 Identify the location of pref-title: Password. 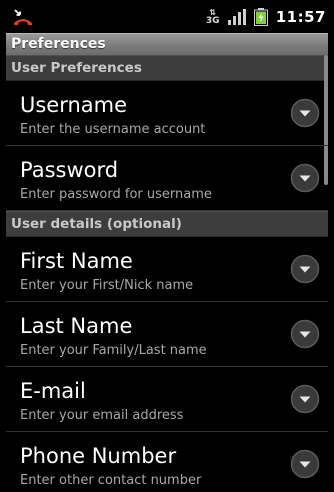
(69, 170).